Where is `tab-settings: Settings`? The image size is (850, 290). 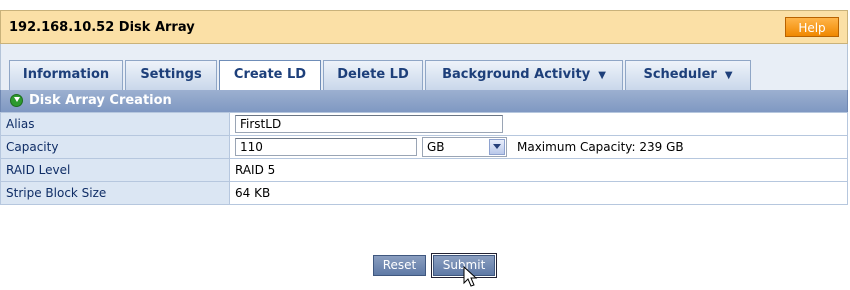
tab-settings: Settings is located at coordinates (171, 75).